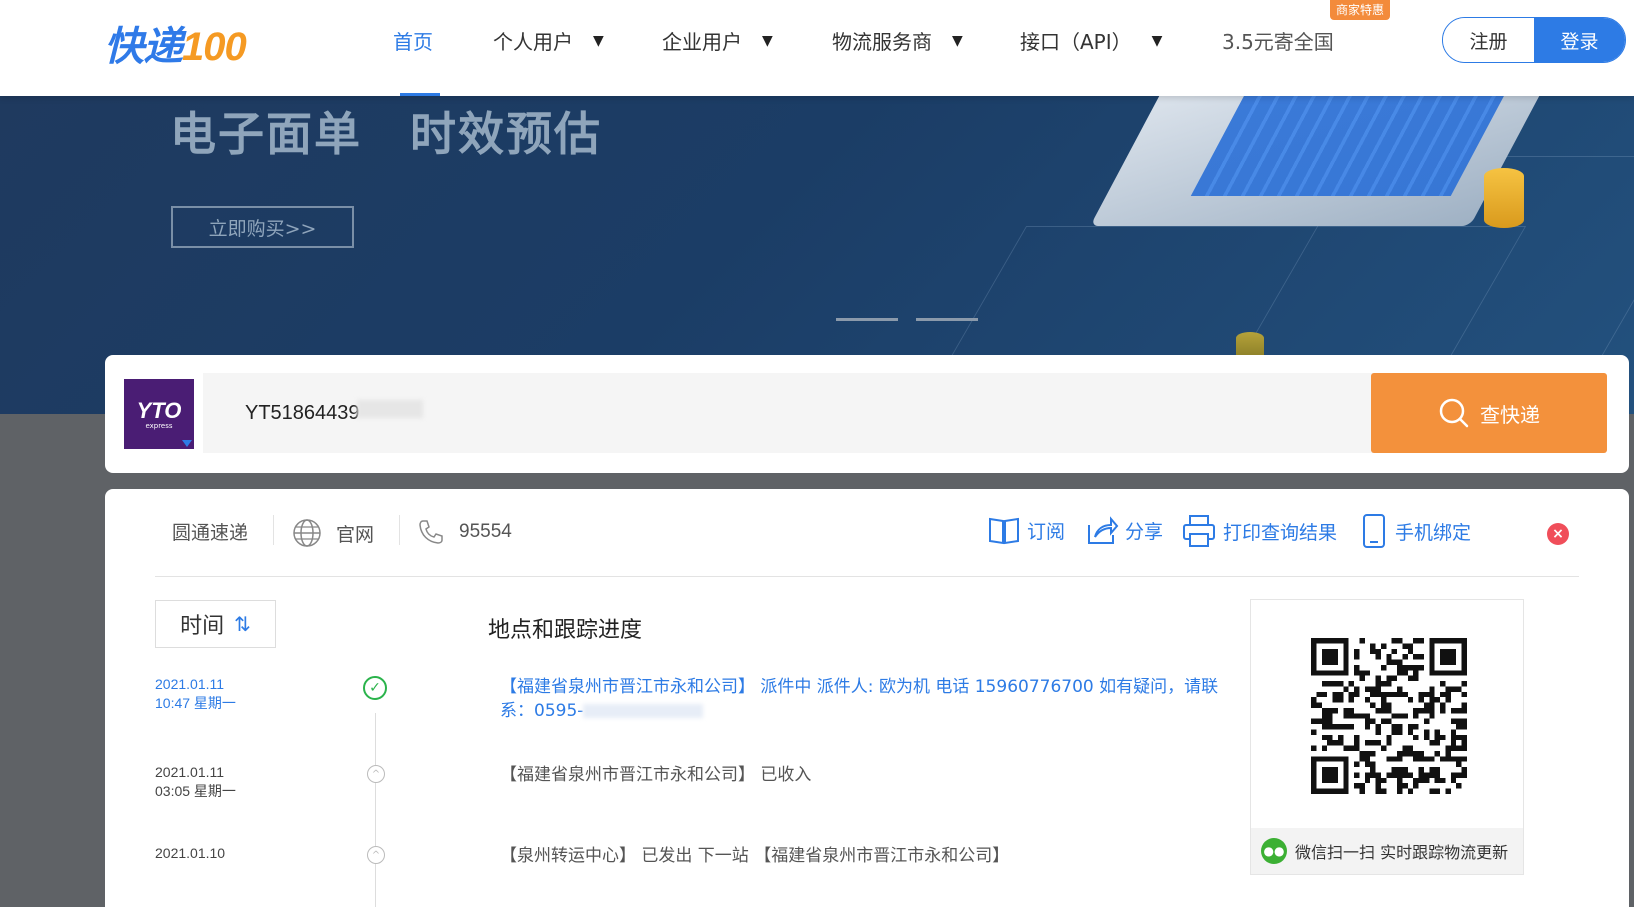 This screenshot has width=1634, height=907. Describe the element at coordinates (420, 94) in the screenshot. I see `nav-active-underline` at that location.